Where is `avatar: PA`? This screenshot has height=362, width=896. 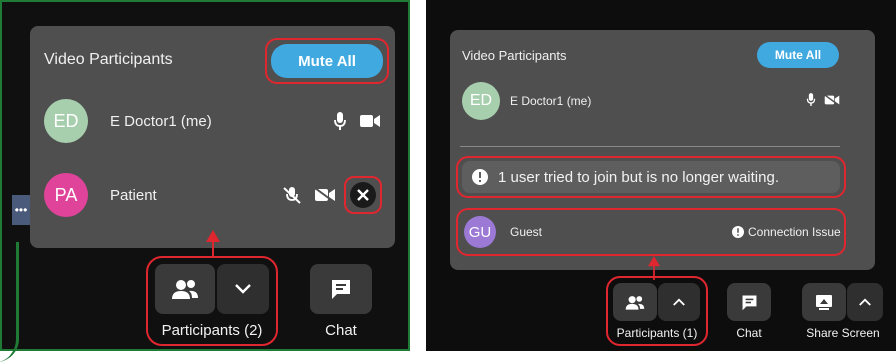
avatar: PA is located at coordinates (66, 195).